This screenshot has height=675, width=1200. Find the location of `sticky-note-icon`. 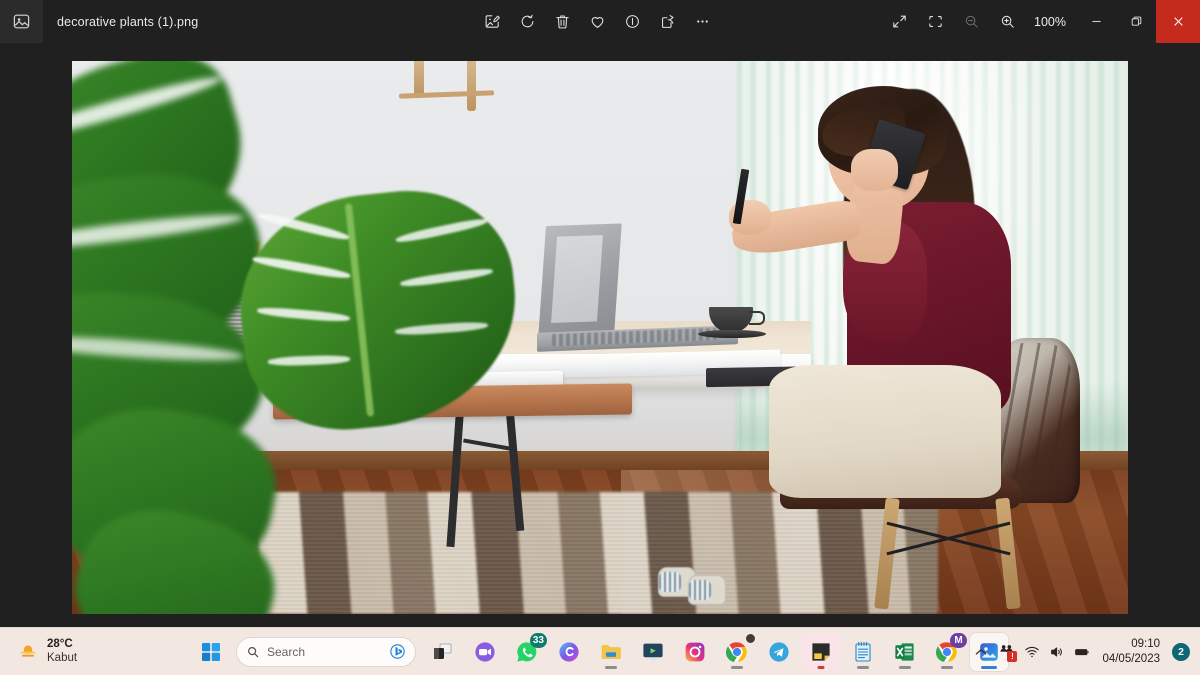

sticky-note-icon is located at coordinates (821, 651).